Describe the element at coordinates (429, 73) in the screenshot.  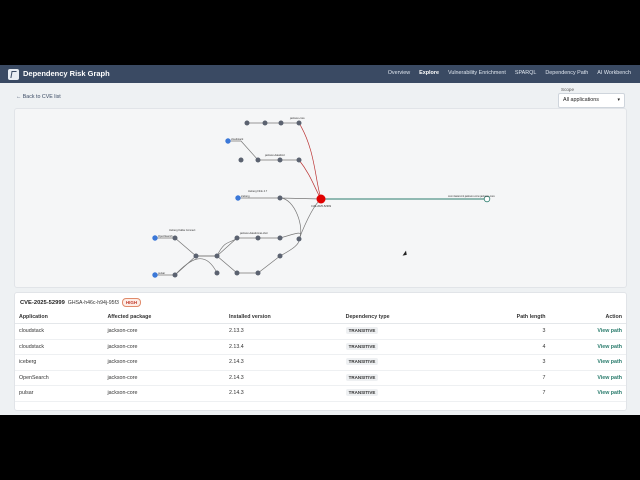
I see `nav-explore: Explore` at that location.